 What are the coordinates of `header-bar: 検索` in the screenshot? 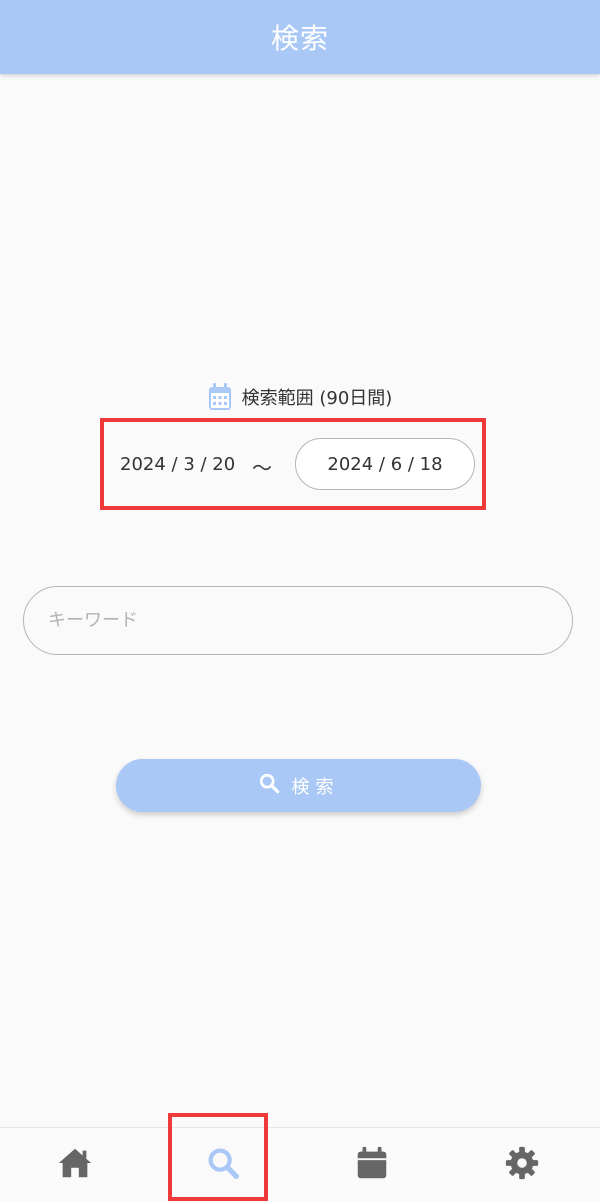 It's located at (300, 37).